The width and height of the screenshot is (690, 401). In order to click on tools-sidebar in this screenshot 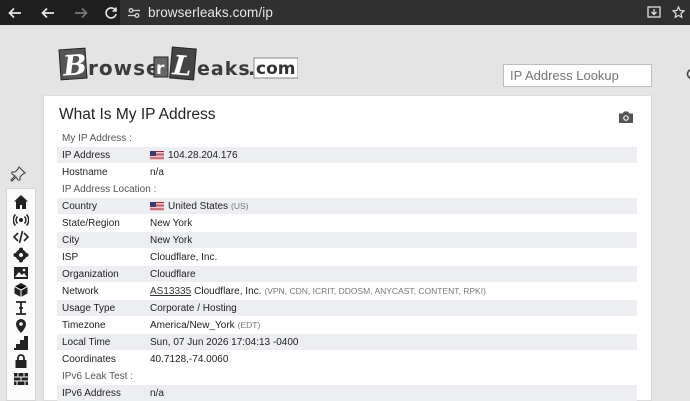, I will do `click(21, 294)`.